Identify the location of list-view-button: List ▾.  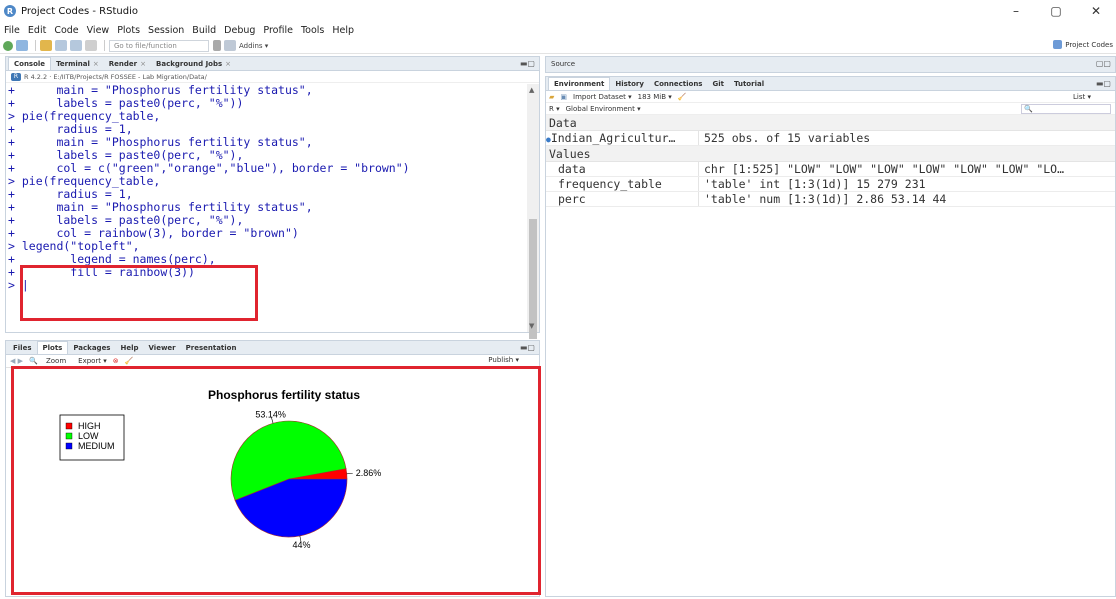
(1082, 97).